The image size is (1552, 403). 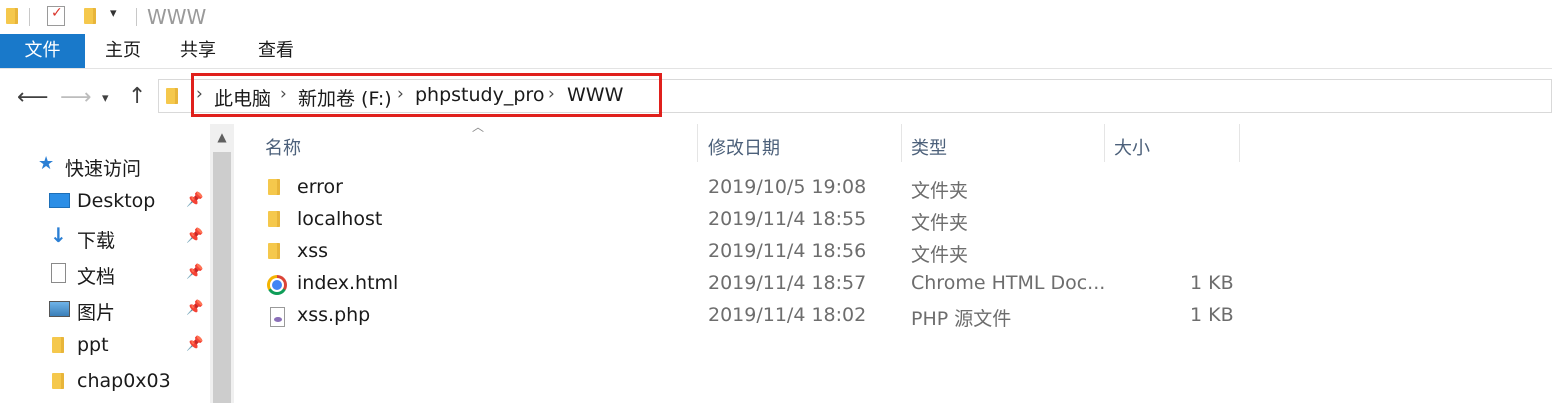 What do you see at coordinates (787, 251) in the screenshot?
I see `file-date: 2019/11/4 18:56` at bounding box center [787, 251].